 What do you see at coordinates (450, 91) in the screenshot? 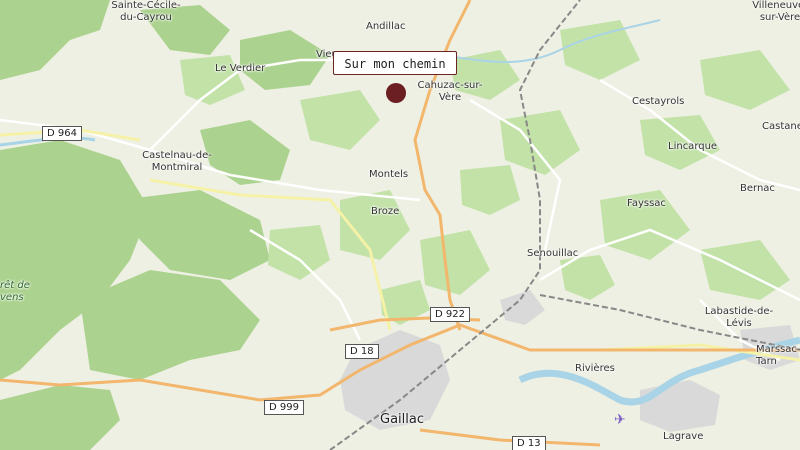
I see `place-cahuzac: Cahuzac-sur- Vère` at bounding box center [450, 91].